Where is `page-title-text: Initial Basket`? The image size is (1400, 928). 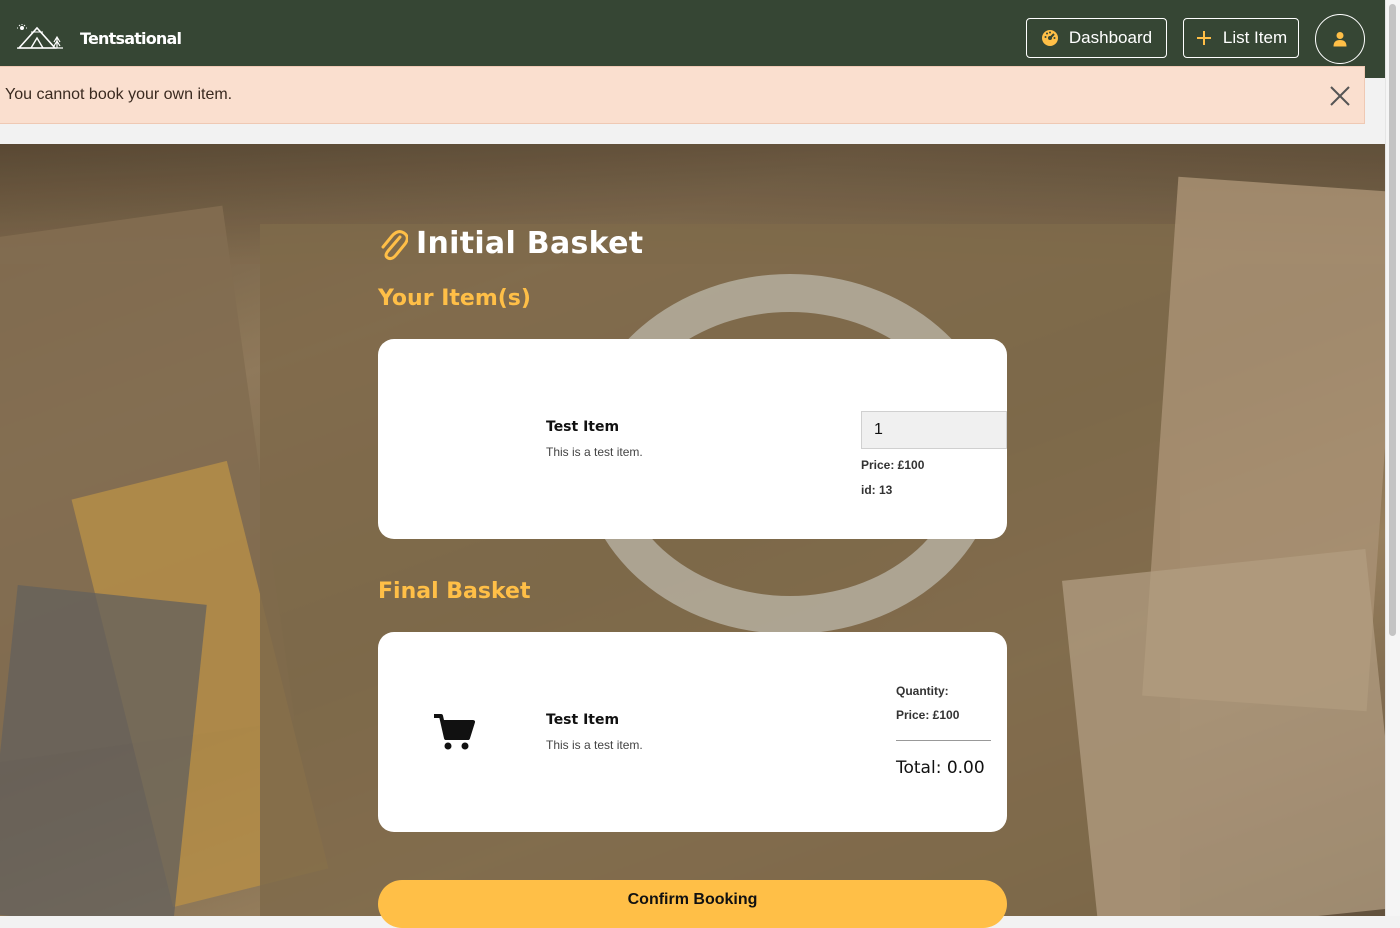
page-title-text: Initial Basket is located at coordinates (530, 243).